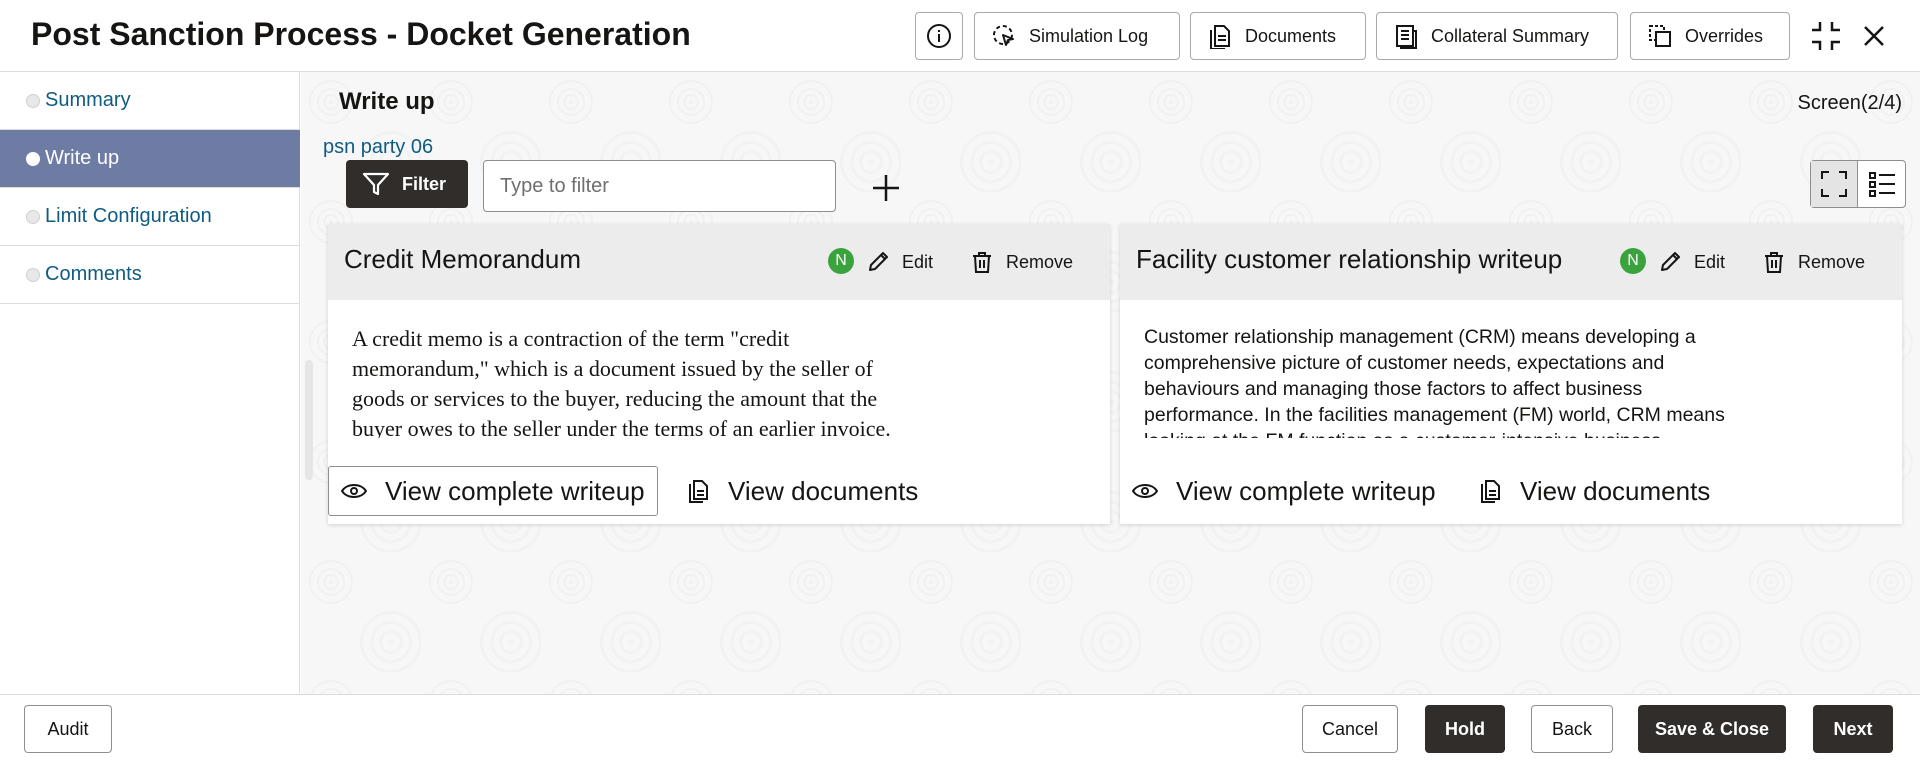 Image resolution: width=1920 pixels, height=761 pixels. What do you see at coordinates (1004, 36) in the screenshot?
I see `simulation-icon` at bounding box center [1004, 36].